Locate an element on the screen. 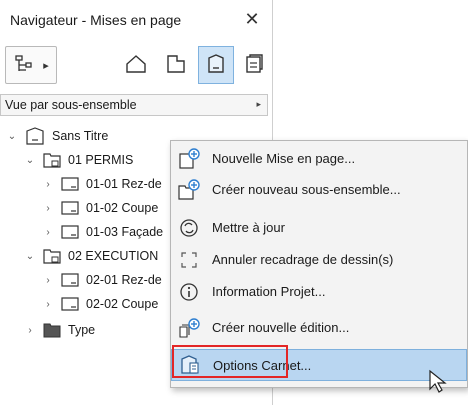  project-map-button: ▸ is located at coordinates (31, 65).